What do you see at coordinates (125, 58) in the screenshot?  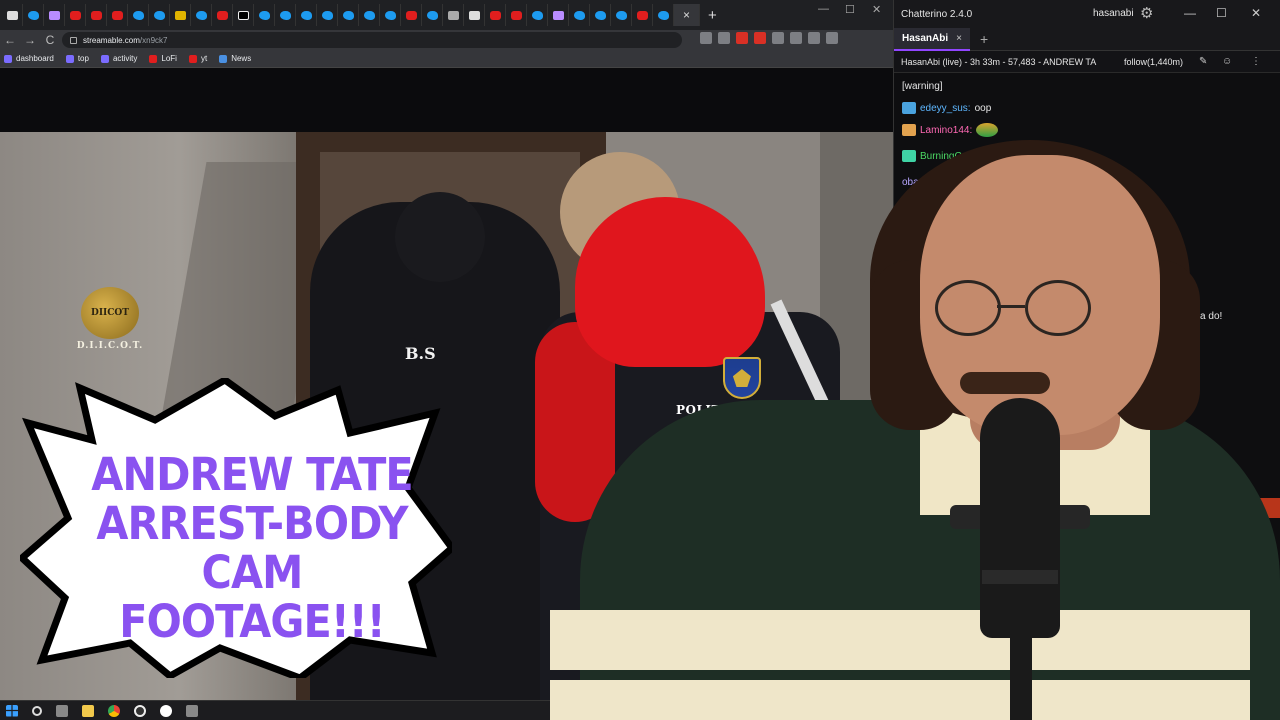 I see `bookmark-label: activity` at bounding box center [125, 58].